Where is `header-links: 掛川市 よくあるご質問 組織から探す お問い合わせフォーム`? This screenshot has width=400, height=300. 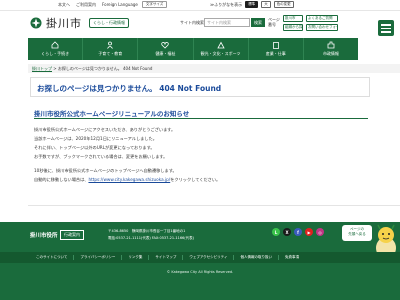 header-links: 掛川市 よくあるご質問 組織から探す お問い合わせフォーム is located at coordinates (310, 23).